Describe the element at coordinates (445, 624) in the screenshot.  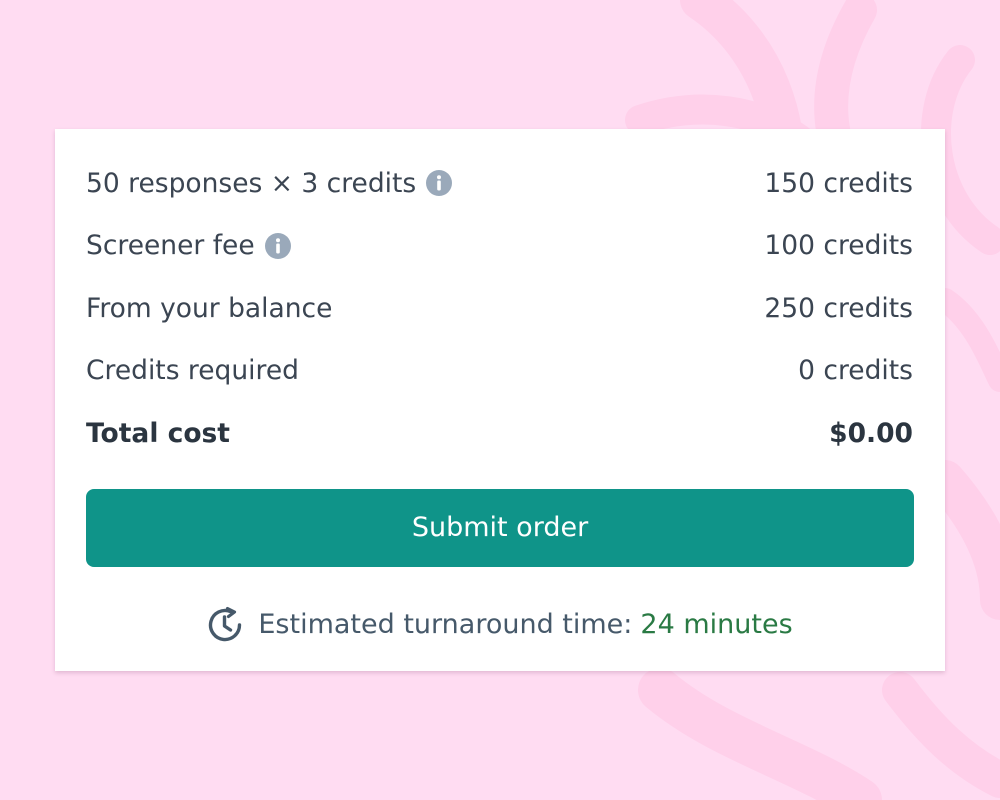
I see `turnaround-label: Estimated turnaround time:` at that location.